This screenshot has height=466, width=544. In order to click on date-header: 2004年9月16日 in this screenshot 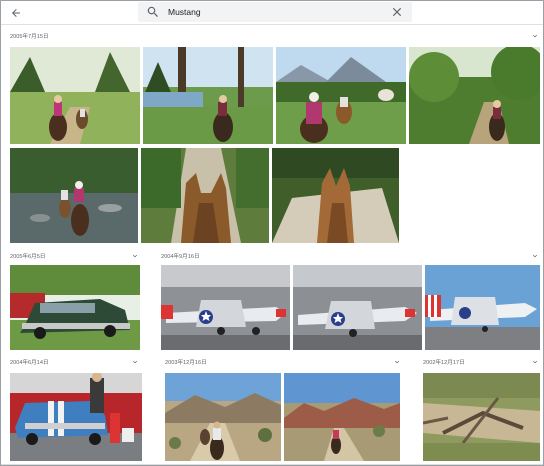, I will do `click(180, 256)`.